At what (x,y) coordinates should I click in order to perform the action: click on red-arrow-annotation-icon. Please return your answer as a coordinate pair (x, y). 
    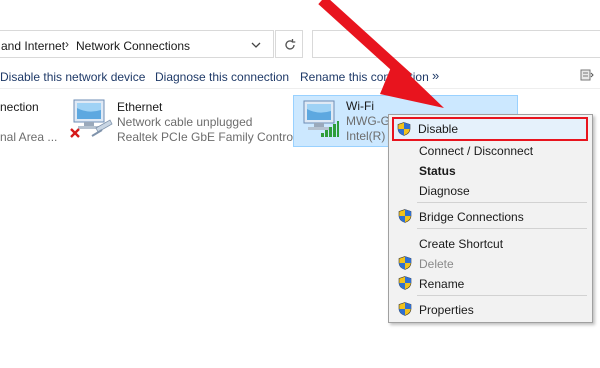
    Looking at the image, I should click on (381, 54).